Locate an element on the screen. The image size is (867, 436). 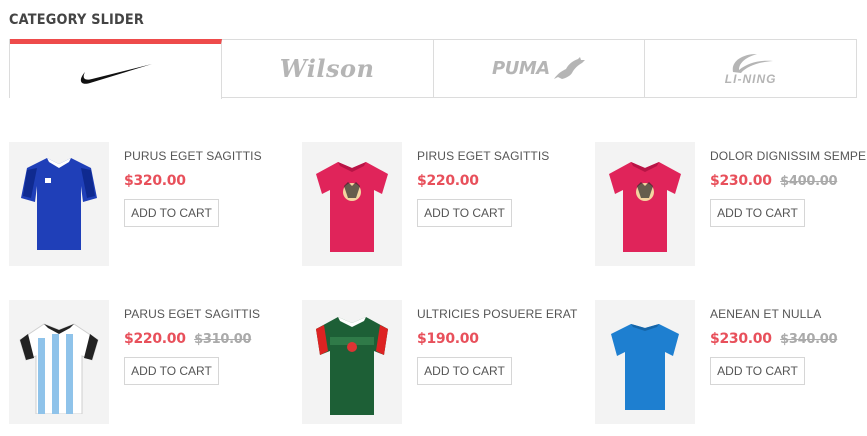
li-ning-label: LI-NING is located at coordinates (750, 78).